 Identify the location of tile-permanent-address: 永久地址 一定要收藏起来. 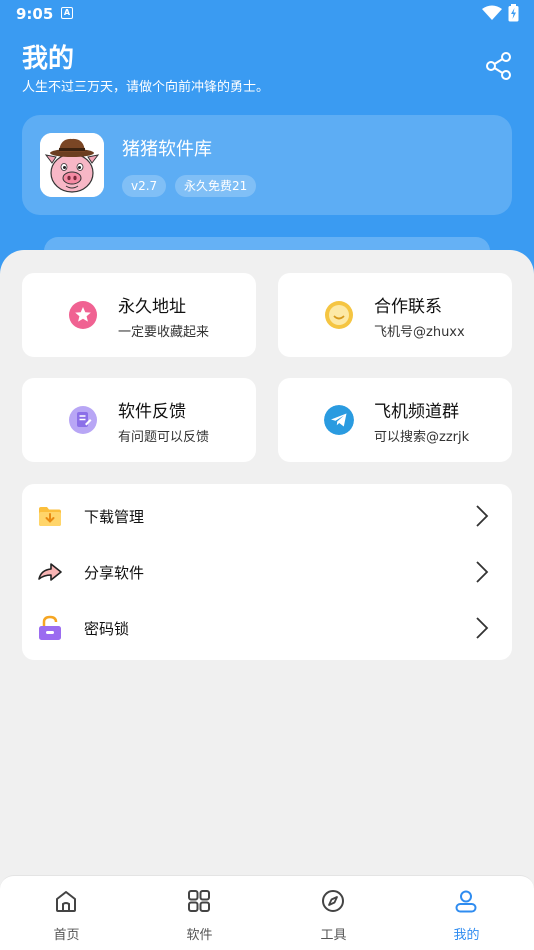
(139, 315).